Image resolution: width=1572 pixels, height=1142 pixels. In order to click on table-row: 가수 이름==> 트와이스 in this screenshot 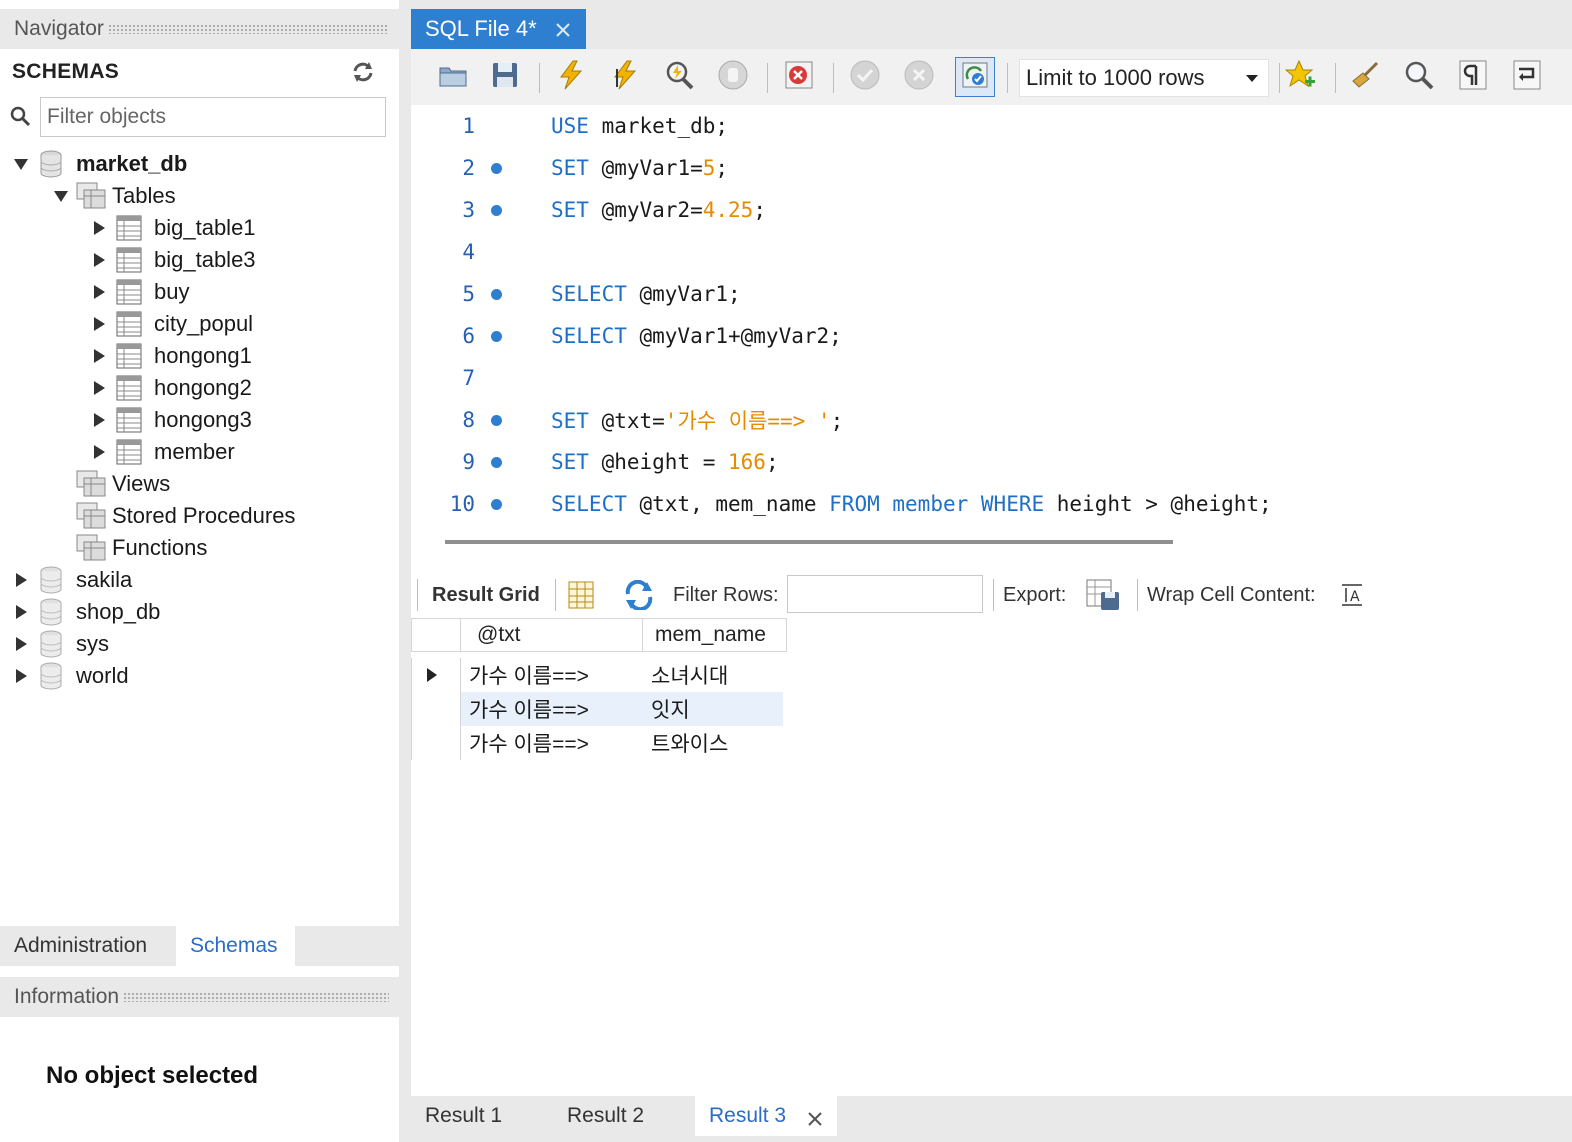, I will do `click(599, 743)`.